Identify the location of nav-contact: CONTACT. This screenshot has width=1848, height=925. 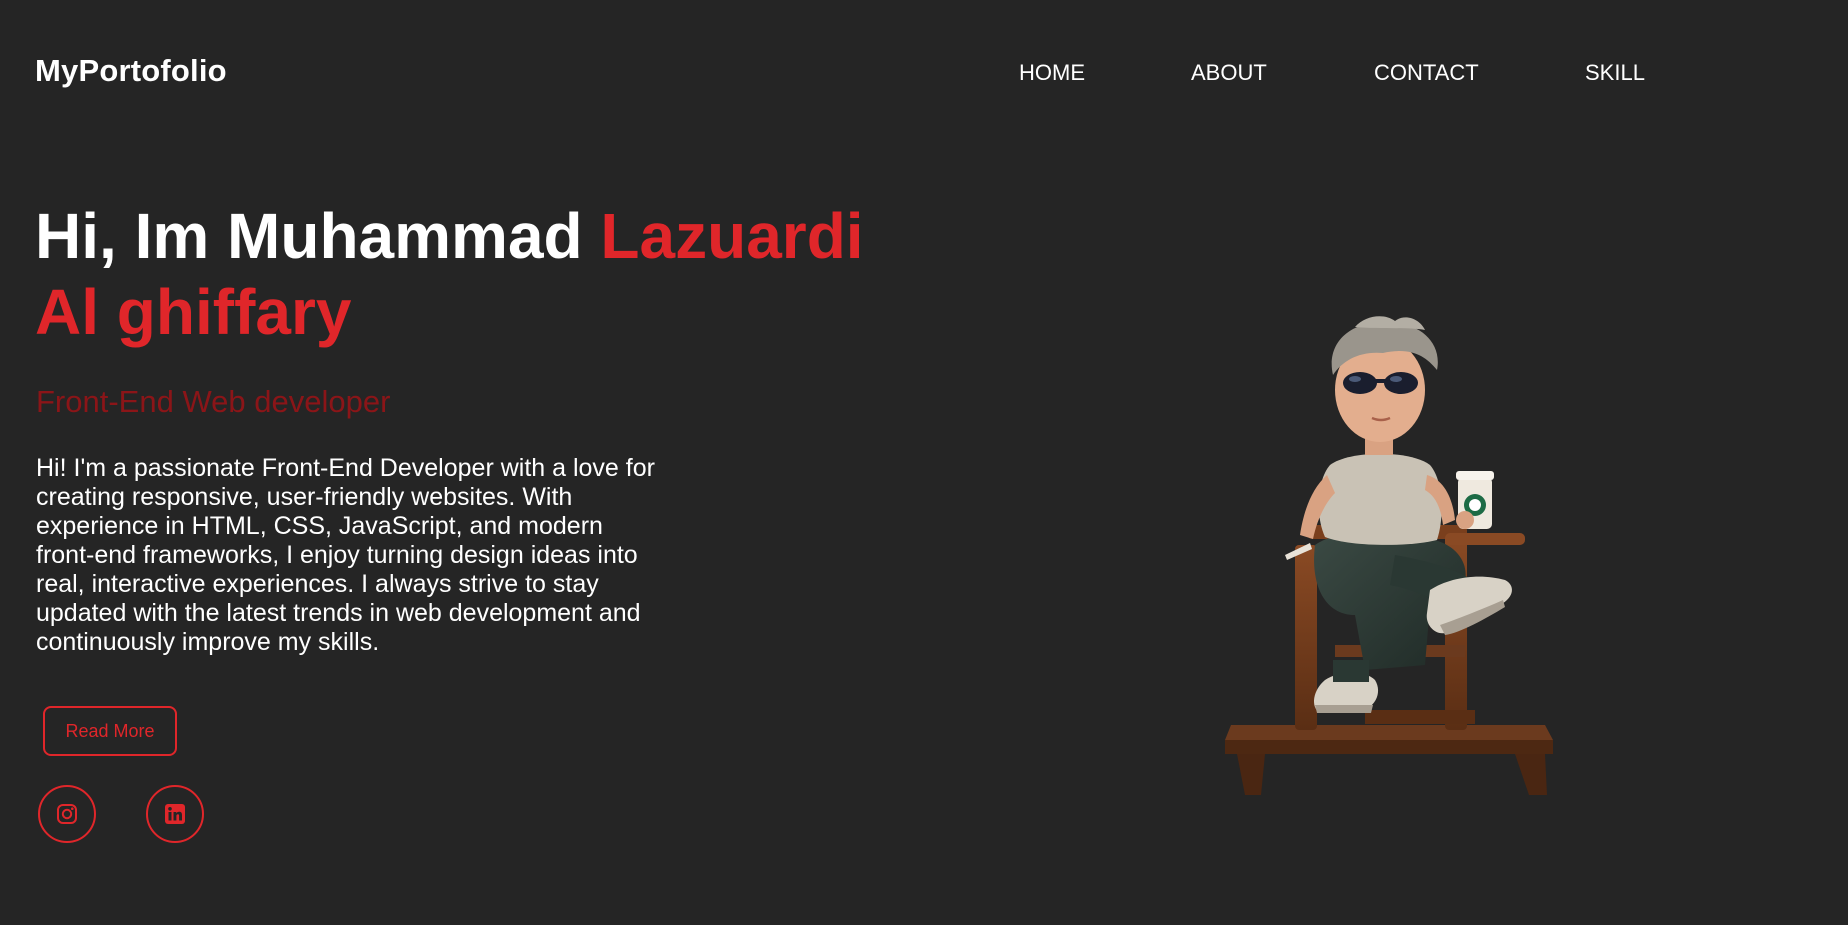
(1426, 73).